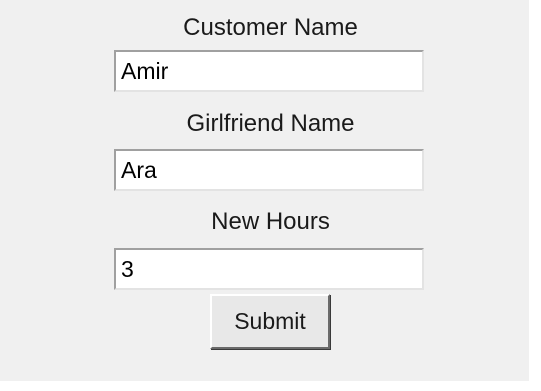 This screenshot has height=391, width=541. I want to click on new-hours-input, so click(269, 269).